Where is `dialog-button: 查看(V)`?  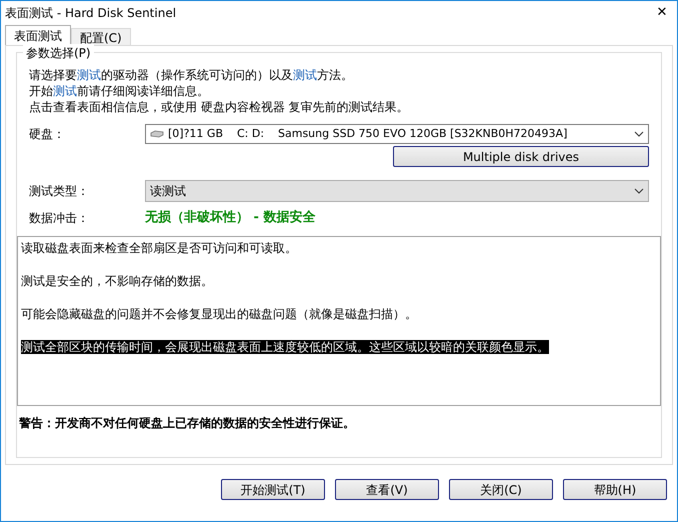 dialog-button: 查看(V) is located at coordinates (387, 489).